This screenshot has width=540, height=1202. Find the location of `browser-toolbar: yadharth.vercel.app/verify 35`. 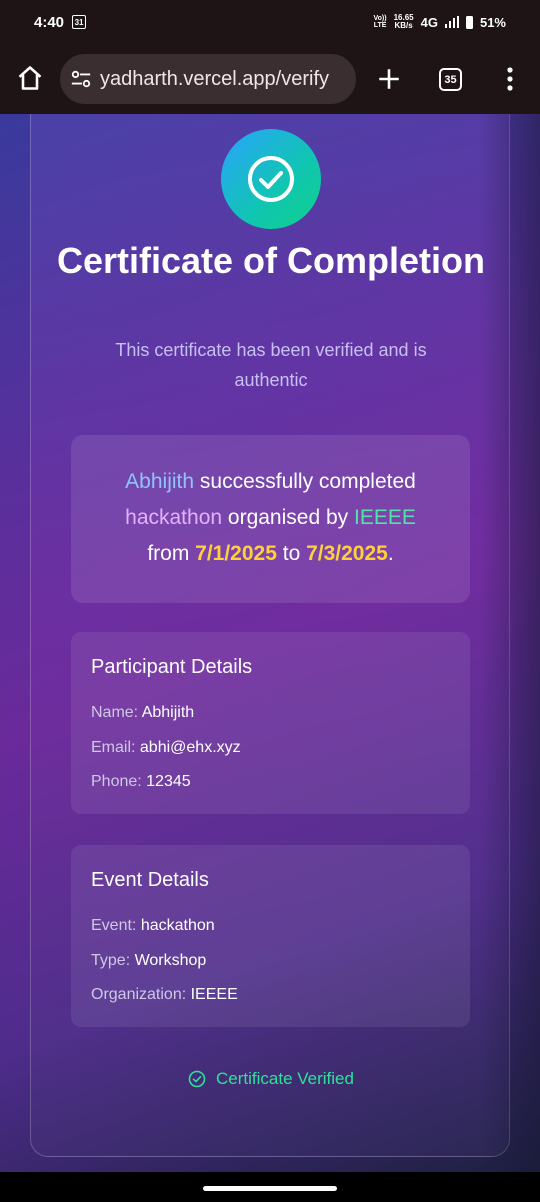

browser-toolbar: yadharth.vercel.app/verify 35 is located at coordinates (270, 79).